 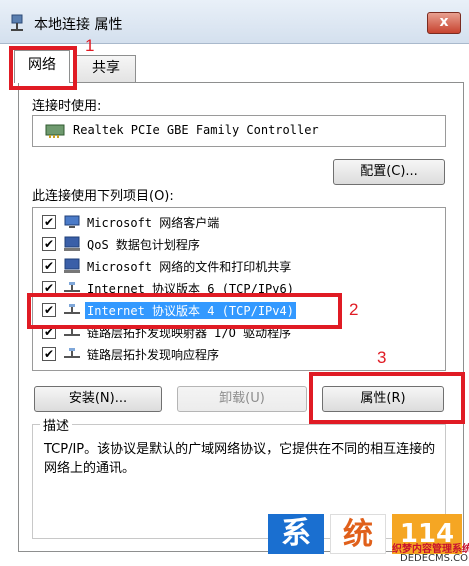 I want to click on protocol-icon, so click(x=72, y=353).